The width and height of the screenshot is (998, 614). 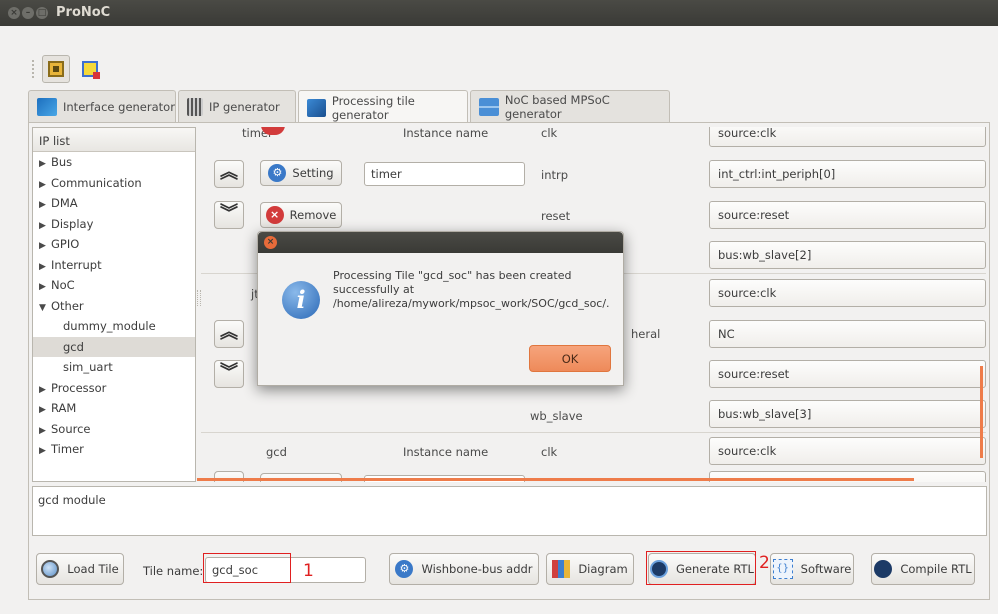 What do you see at coordinates (561, 569) in the screenshot?
I see `diagram-icon` at bounding box center [561, 569].